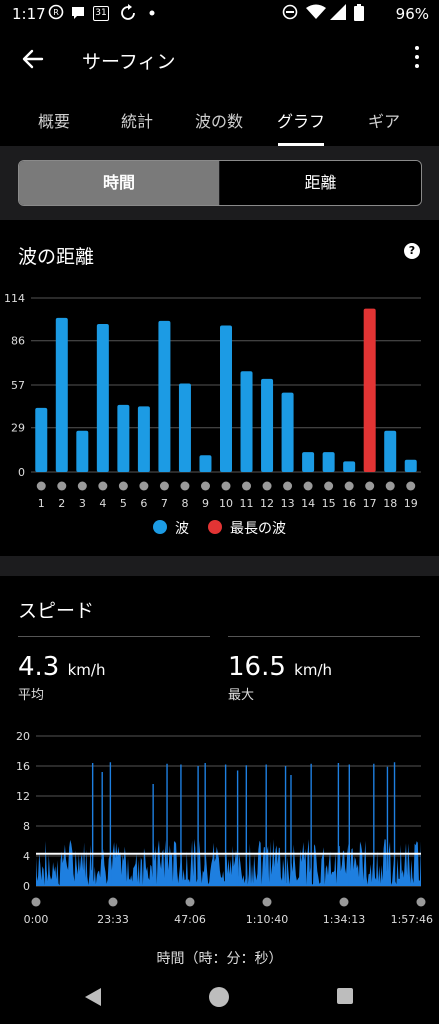  What do you see at coordinates (152, 13) in the screenshot?
I see `notification-dot-icon` at bounding box center [152, 13].